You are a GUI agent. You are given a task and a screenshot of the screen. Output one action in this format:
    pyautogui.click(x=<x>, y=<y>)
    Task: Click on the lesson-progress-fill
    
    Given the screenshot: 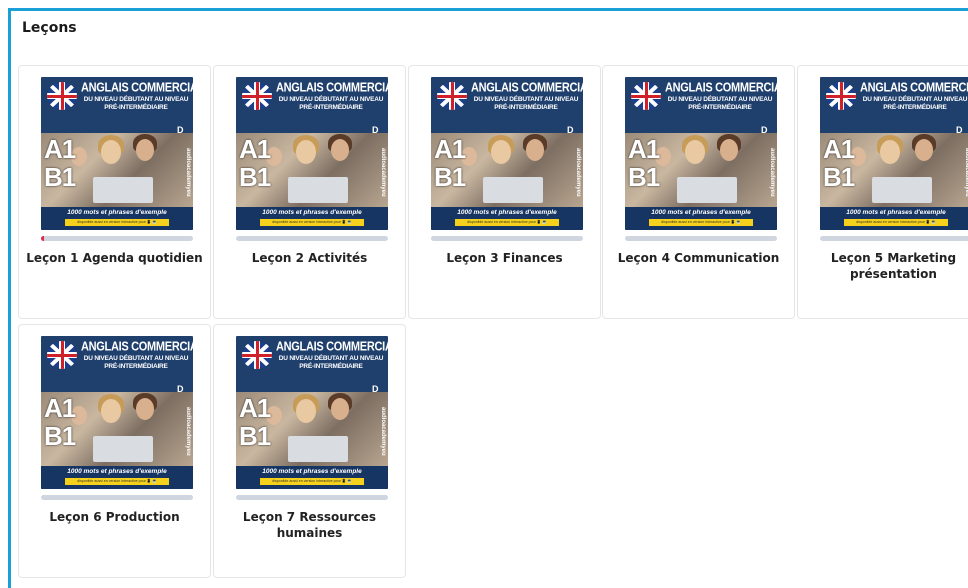 What is the action you would take?
    pyautogui.click(x=43, y=238)
    